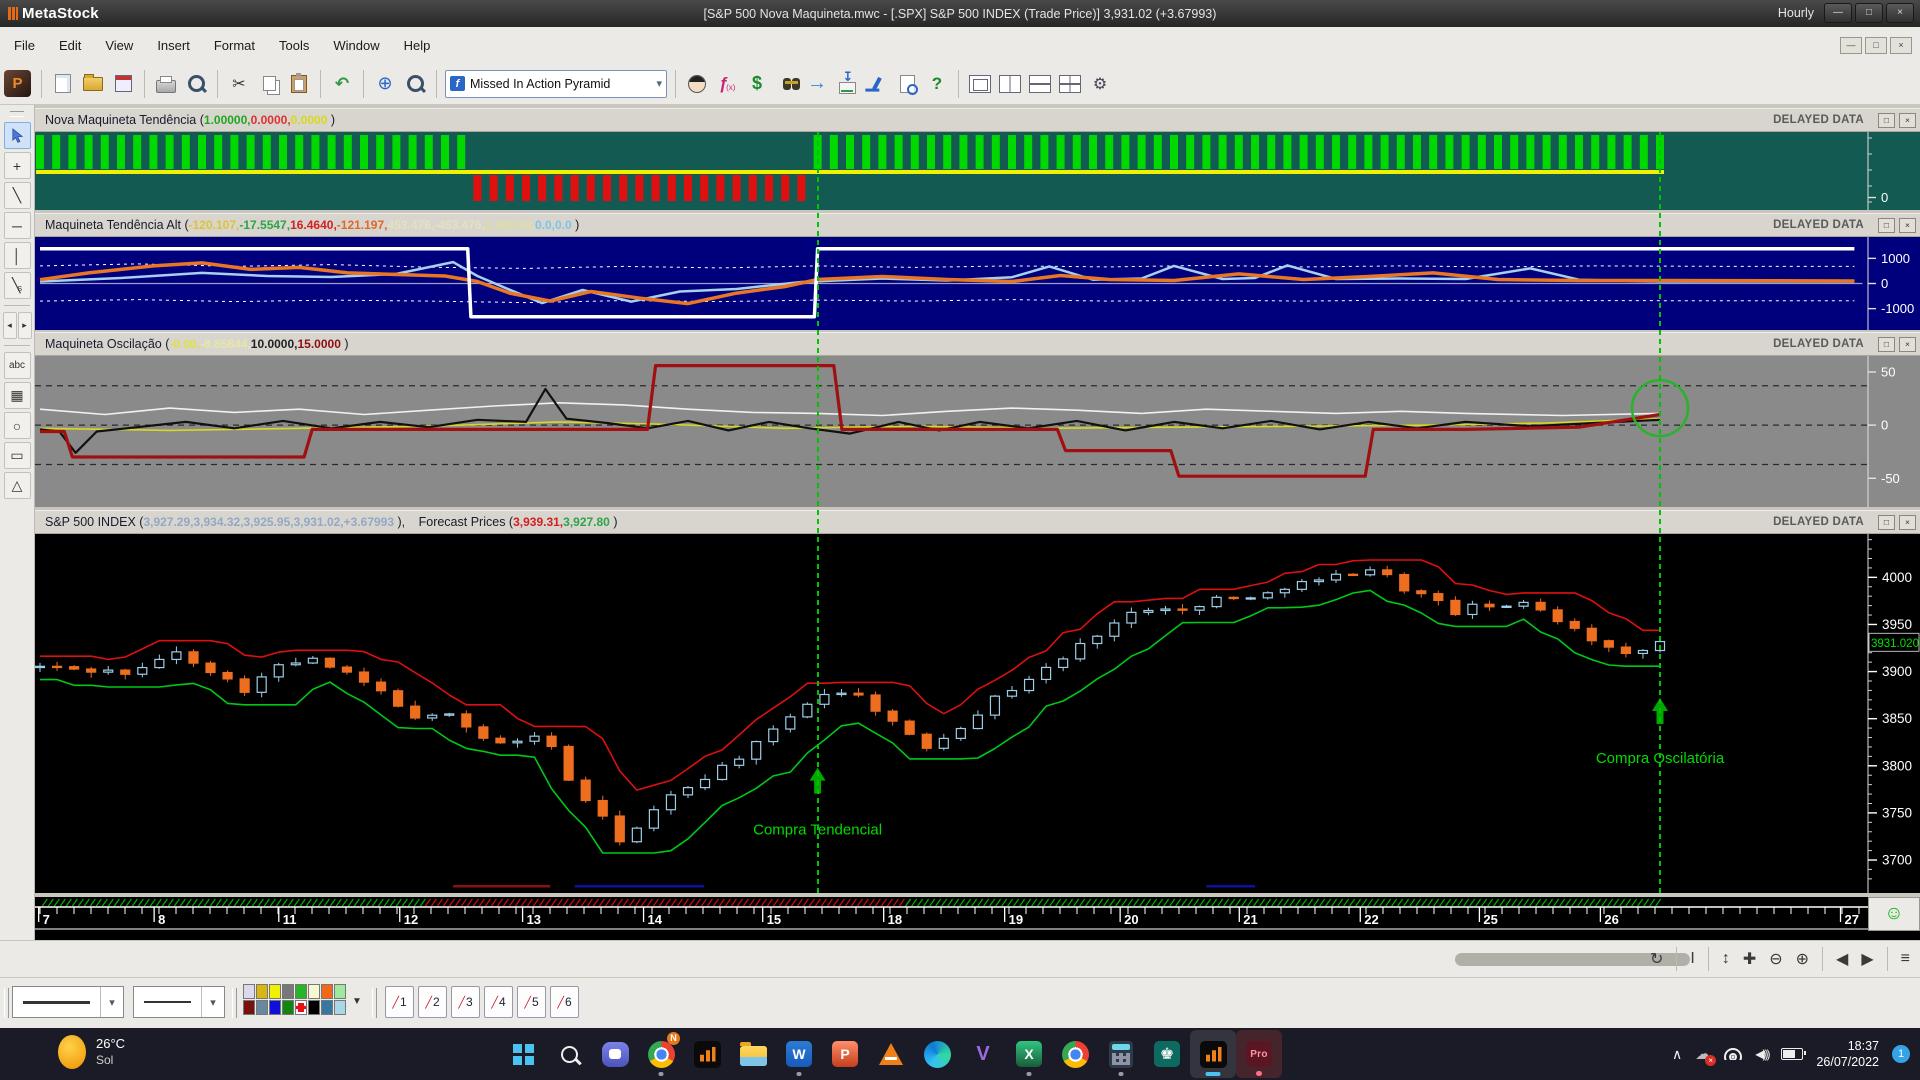 This screenshot has height=1080, width=1920. I want to click on notification-badge: 1, so click(1901, 1054).